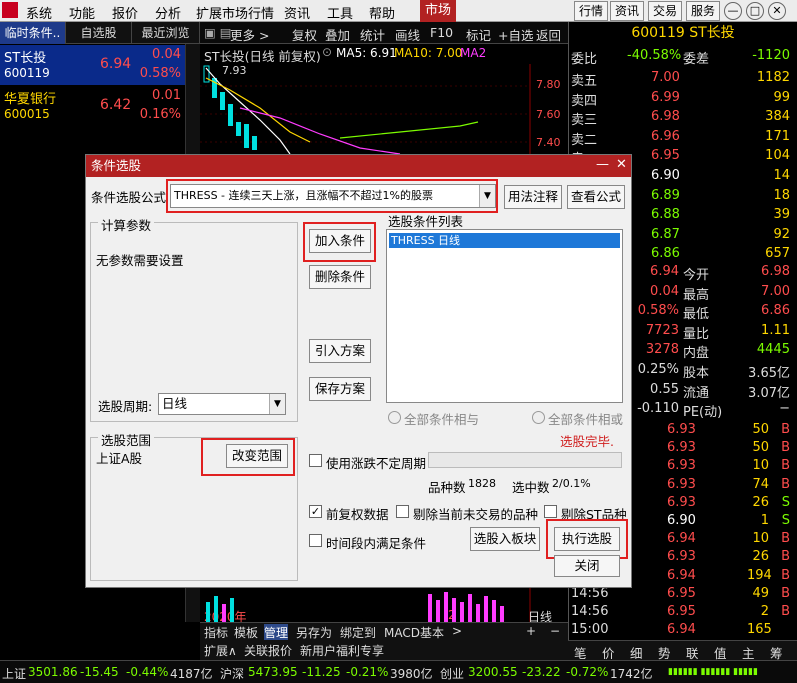  I want to click on menu-tools: 工具, so click(340, 12).